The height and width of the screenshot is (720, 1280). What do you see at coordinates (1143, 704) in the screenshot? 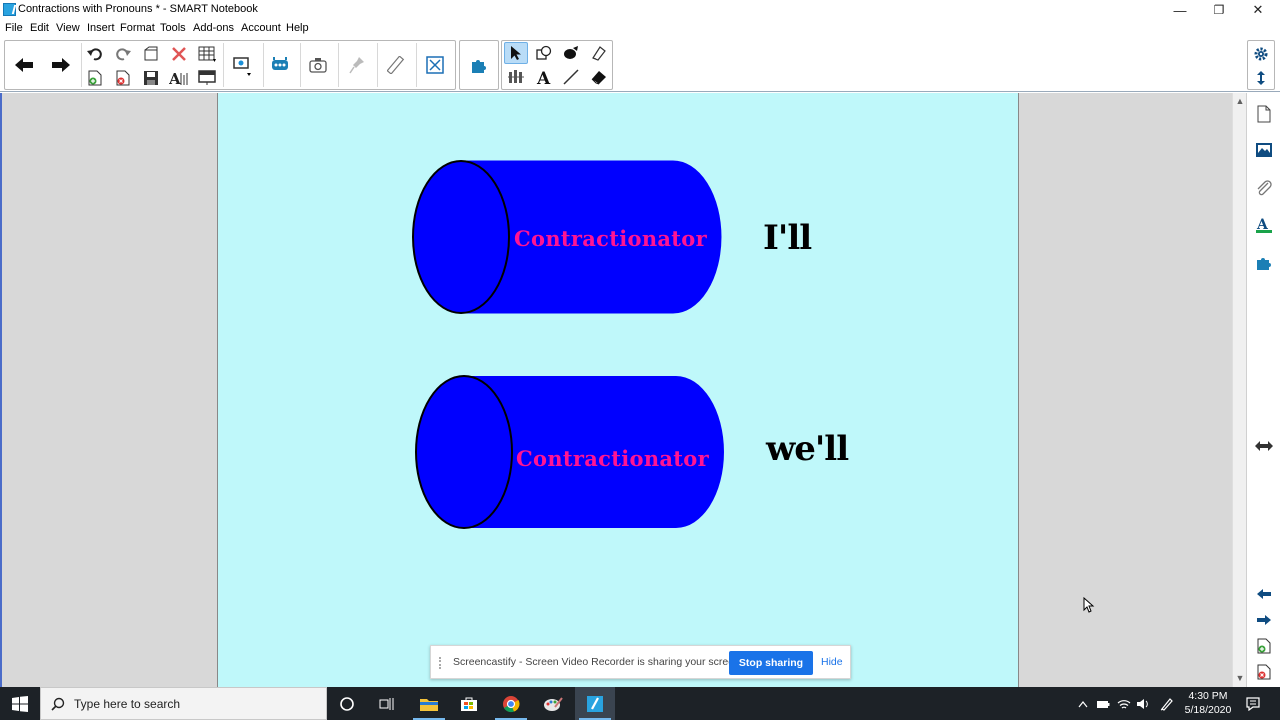
I see `volume-icon` at bounding box center [1143, 704].